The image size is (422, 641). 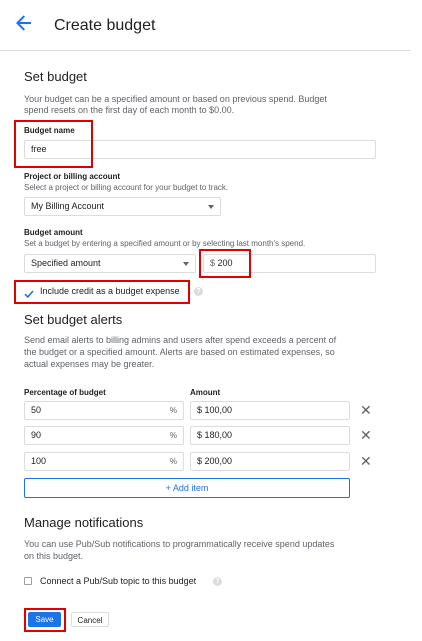 What do you see at coordinates (89, 364) in the screenshot?
I see `alerts-description-line3: actual expenses may be greater.` at bounding box center [89, 364].